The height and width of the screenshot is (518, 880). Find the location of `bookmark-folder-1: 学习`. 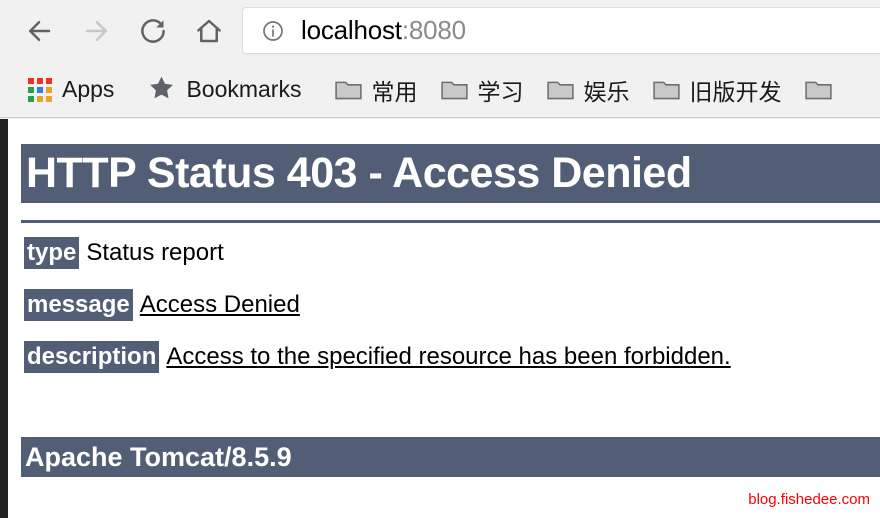

bookmark-folder-1: 学习 is located at coordinates (482, 90).